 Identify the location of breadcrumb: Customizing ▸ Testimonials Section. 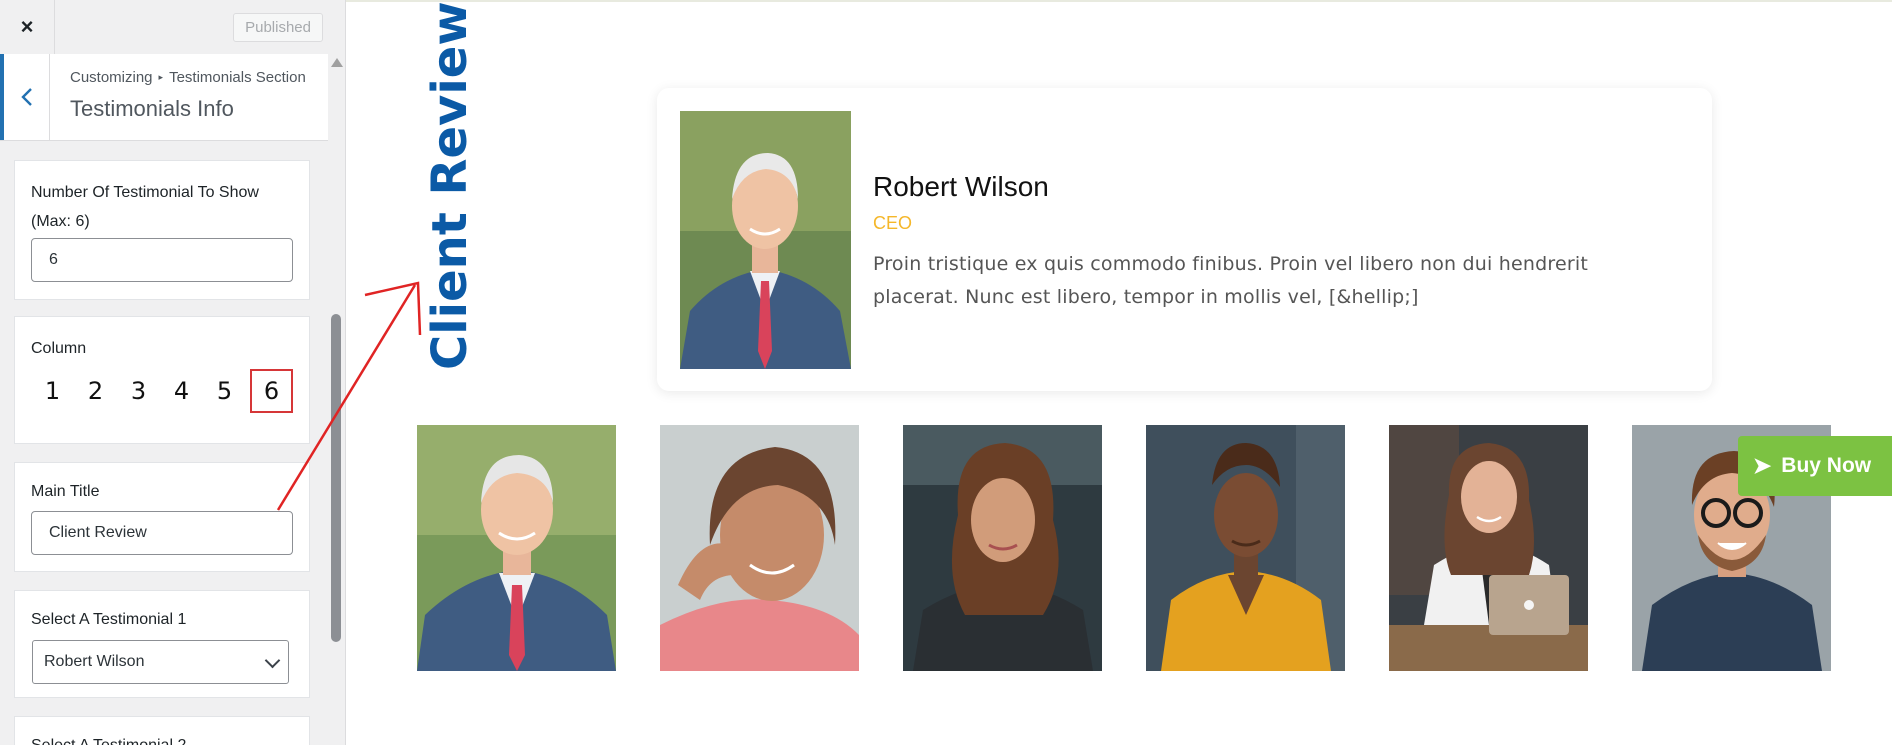
(188, 77).